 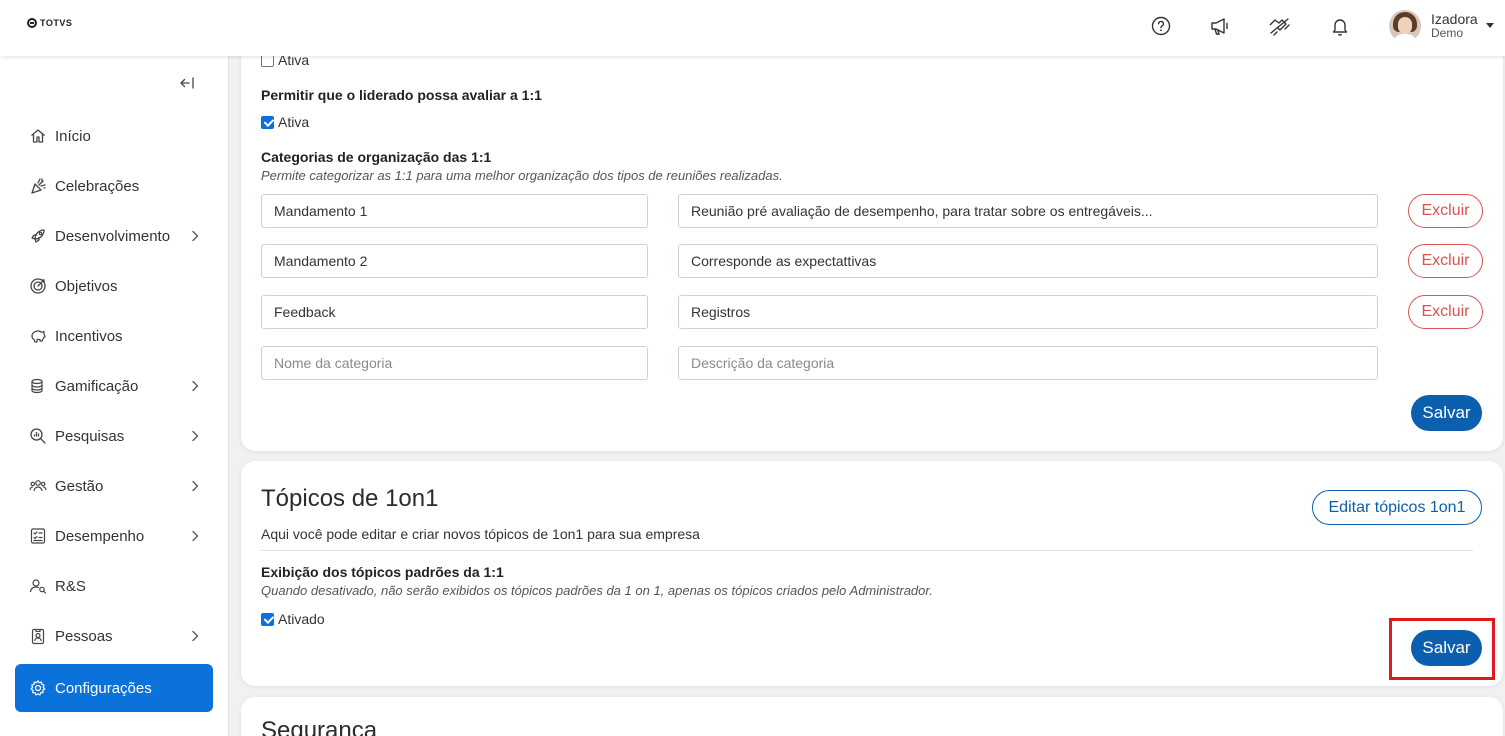 I want to click on sidebar-item-label: R&S, so click(x=70, y=586).